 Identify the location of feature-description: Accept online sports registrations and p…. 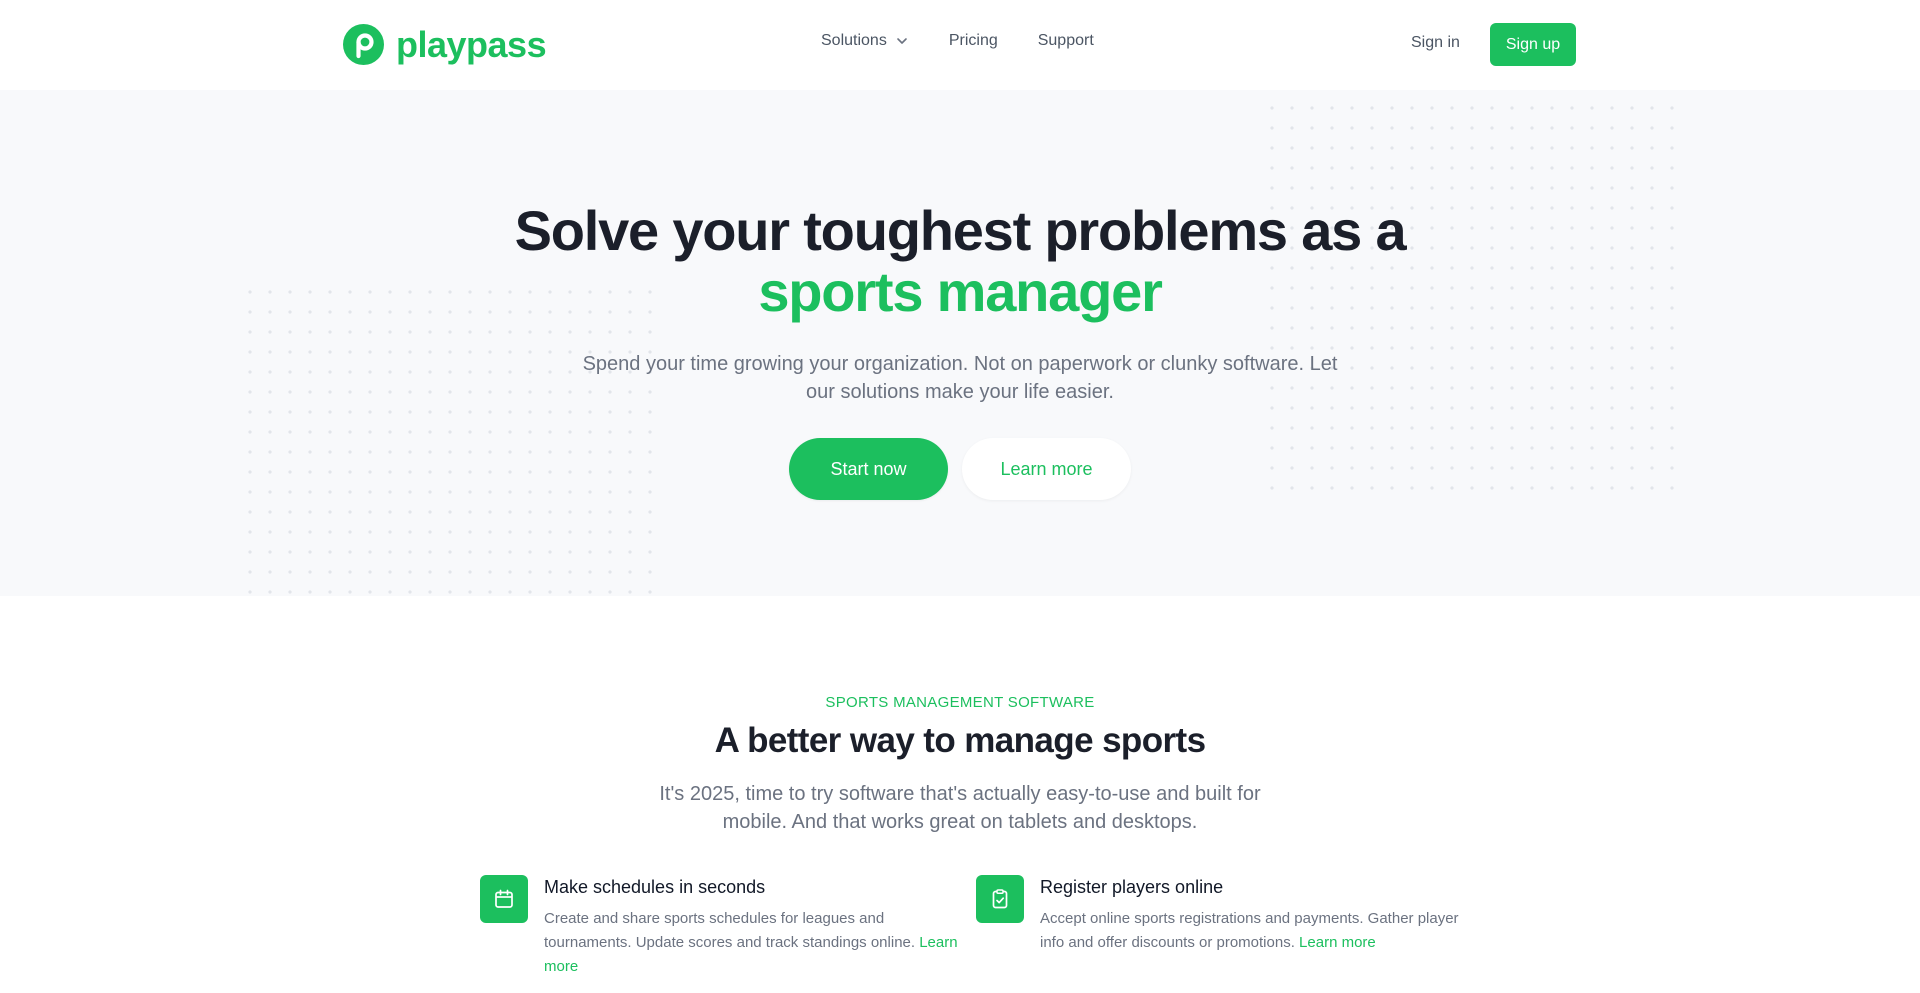
(1249, 930).